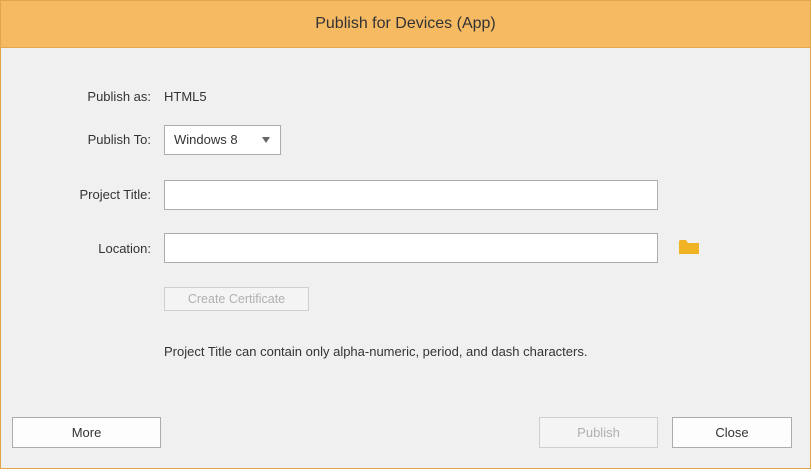 Image resolution: width=811 pixels, height=469 pixels. I want to click on publish-to-dropdown: Windows 8, so click(222, 140).